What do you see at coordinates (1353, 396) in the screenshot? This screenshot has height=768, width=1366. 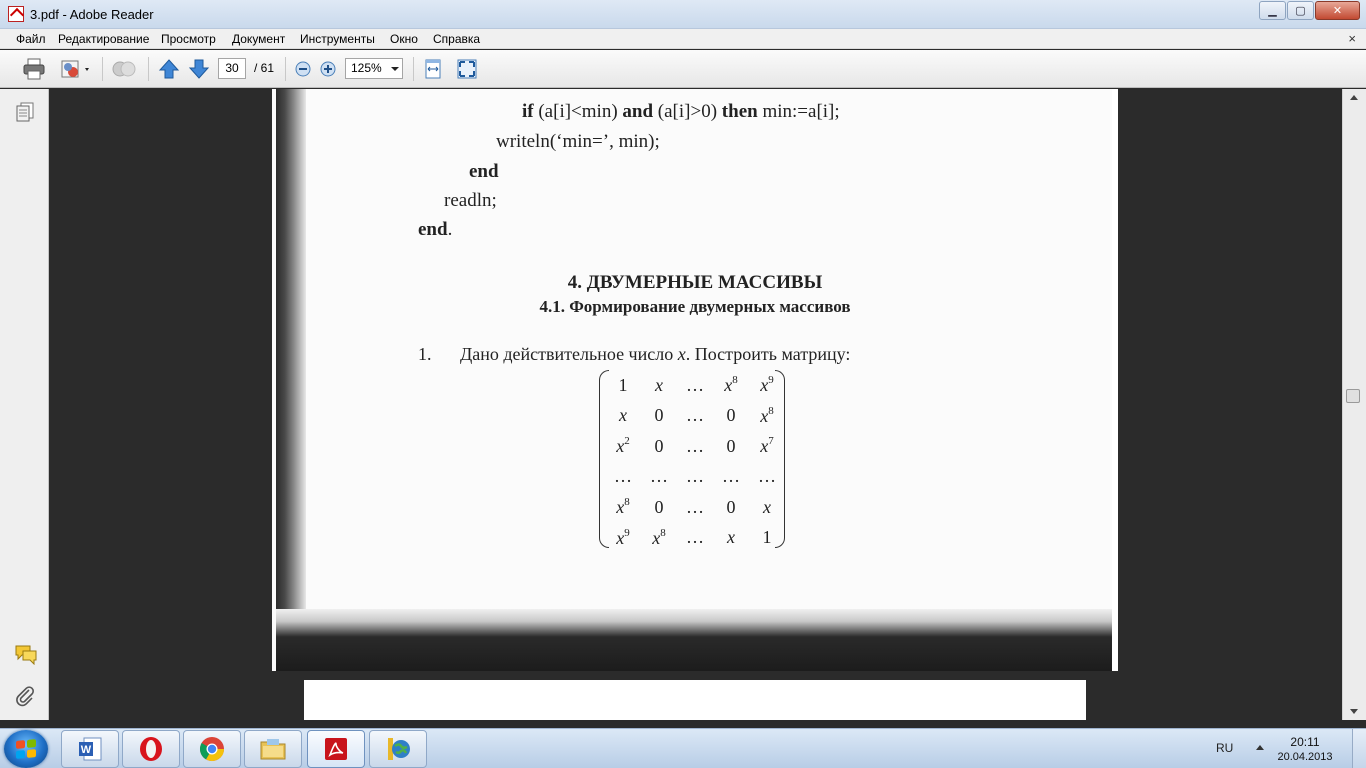 I see `scrollbar-thumb` at bounding box center [1353, 396].